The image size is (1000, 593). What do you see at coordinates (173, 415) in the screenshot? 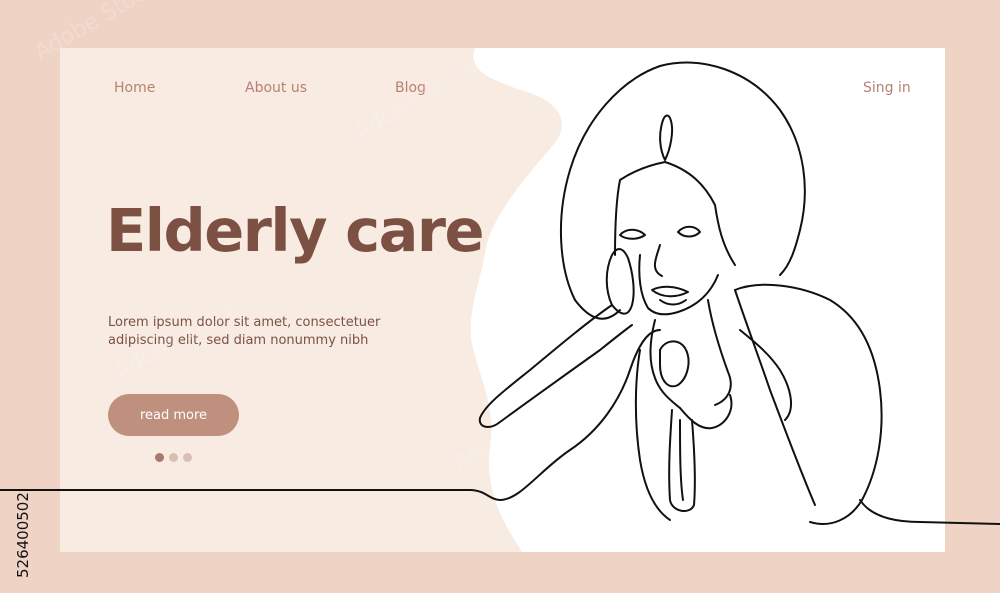
I see `read-more-button: read more` at bounding box center [173, 415].